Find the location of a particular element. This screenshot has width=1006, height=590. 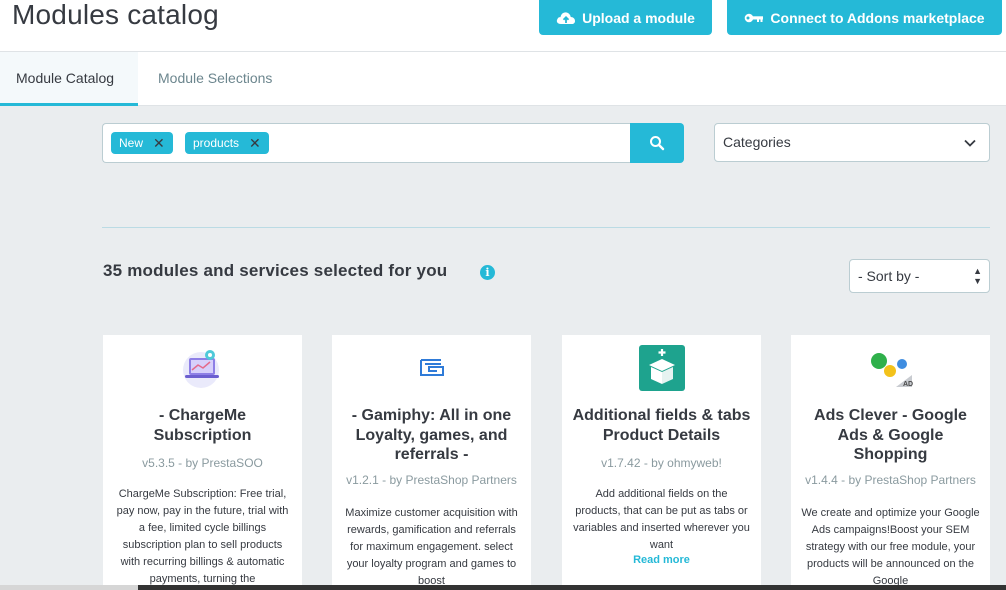

ads-clever-logo: AD is located at coordinates (891, 368).